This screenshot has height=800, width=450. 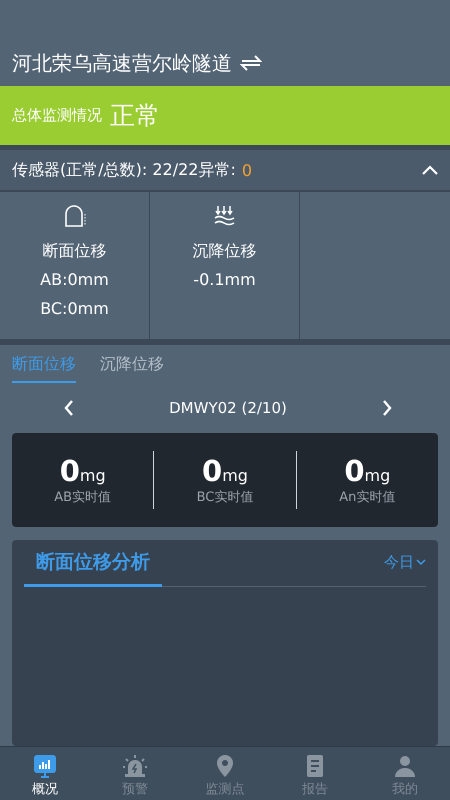 What do you see at coordinates (405, 562) in the screenshot?
I see `range-dropdown: 今日` at bounding box center [405, 562].